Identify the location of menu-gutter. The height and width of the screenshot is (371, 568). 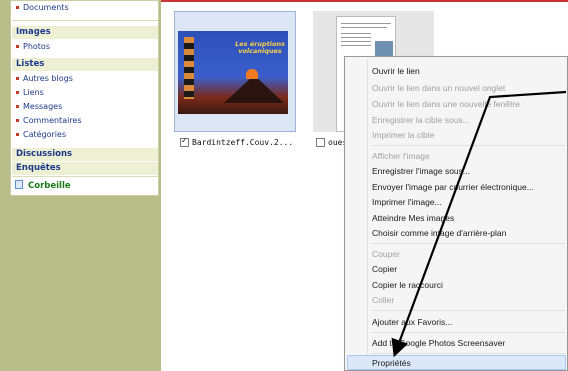
(367, 214).